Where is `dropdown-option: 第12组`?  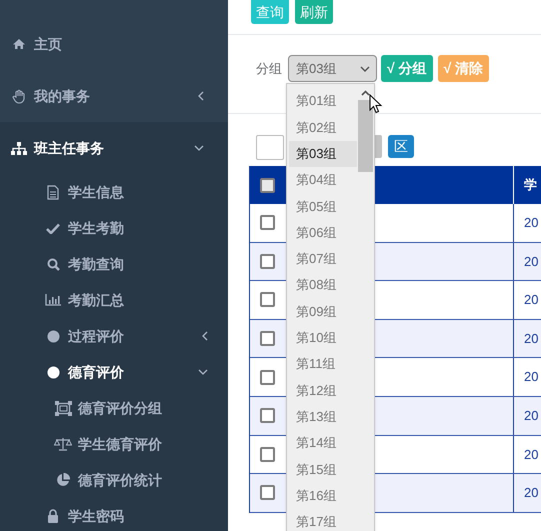
dropdown-option: 第12组 is located at coordinates (323, 390).